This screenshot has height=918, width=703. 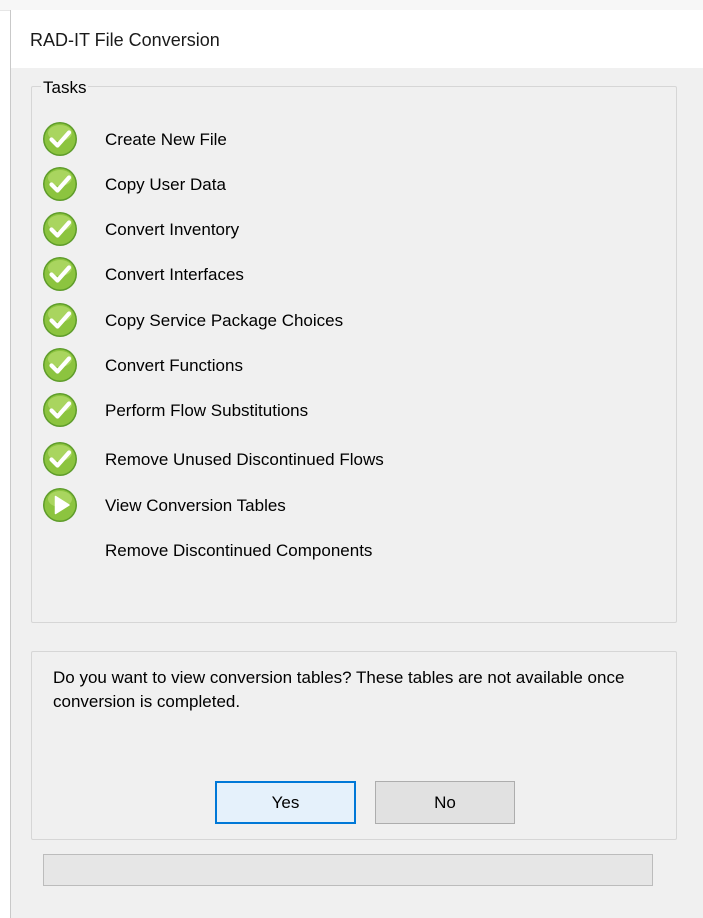 I want to click on task-label: Copy Service Package Choices, so click(x=224, y=320).